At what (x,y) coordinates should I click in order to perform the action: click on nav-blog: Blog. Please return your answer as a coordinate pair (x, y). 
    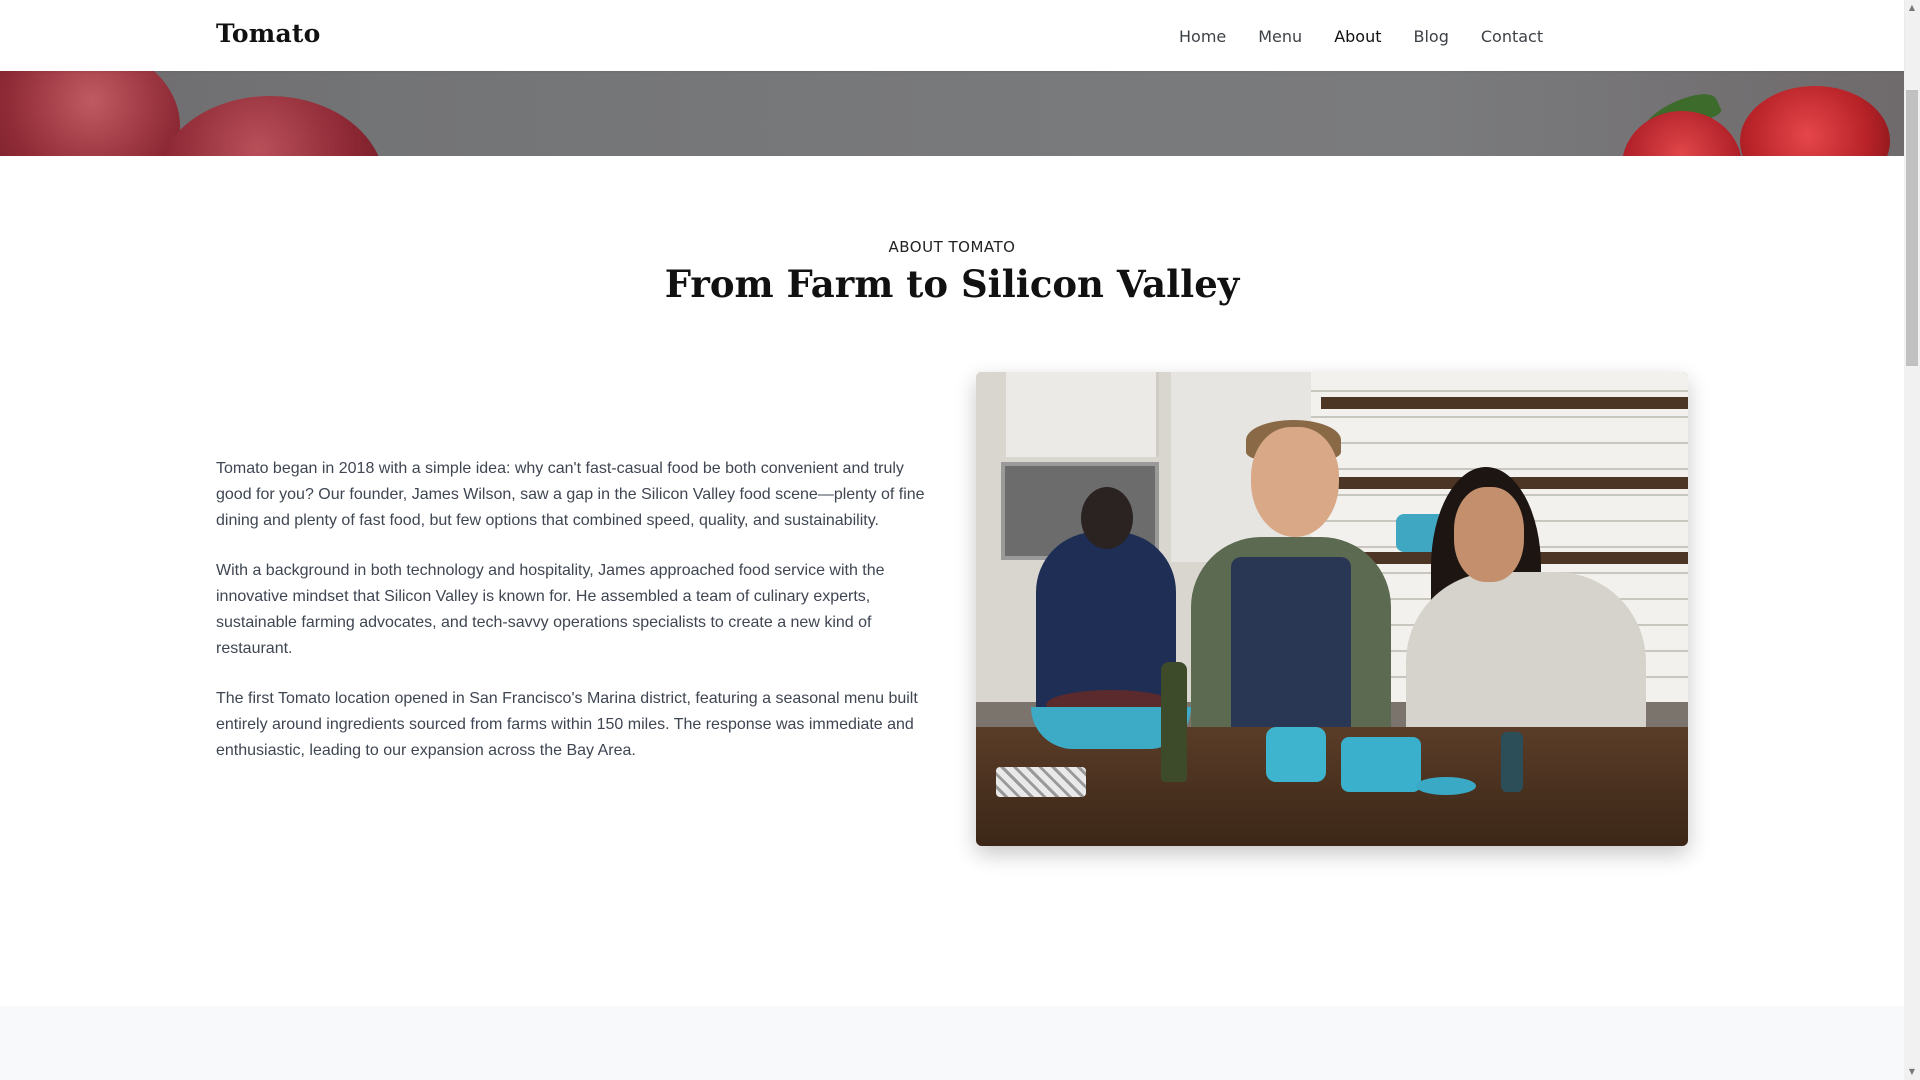
    Looking at the image, I should click on (1431, 37).